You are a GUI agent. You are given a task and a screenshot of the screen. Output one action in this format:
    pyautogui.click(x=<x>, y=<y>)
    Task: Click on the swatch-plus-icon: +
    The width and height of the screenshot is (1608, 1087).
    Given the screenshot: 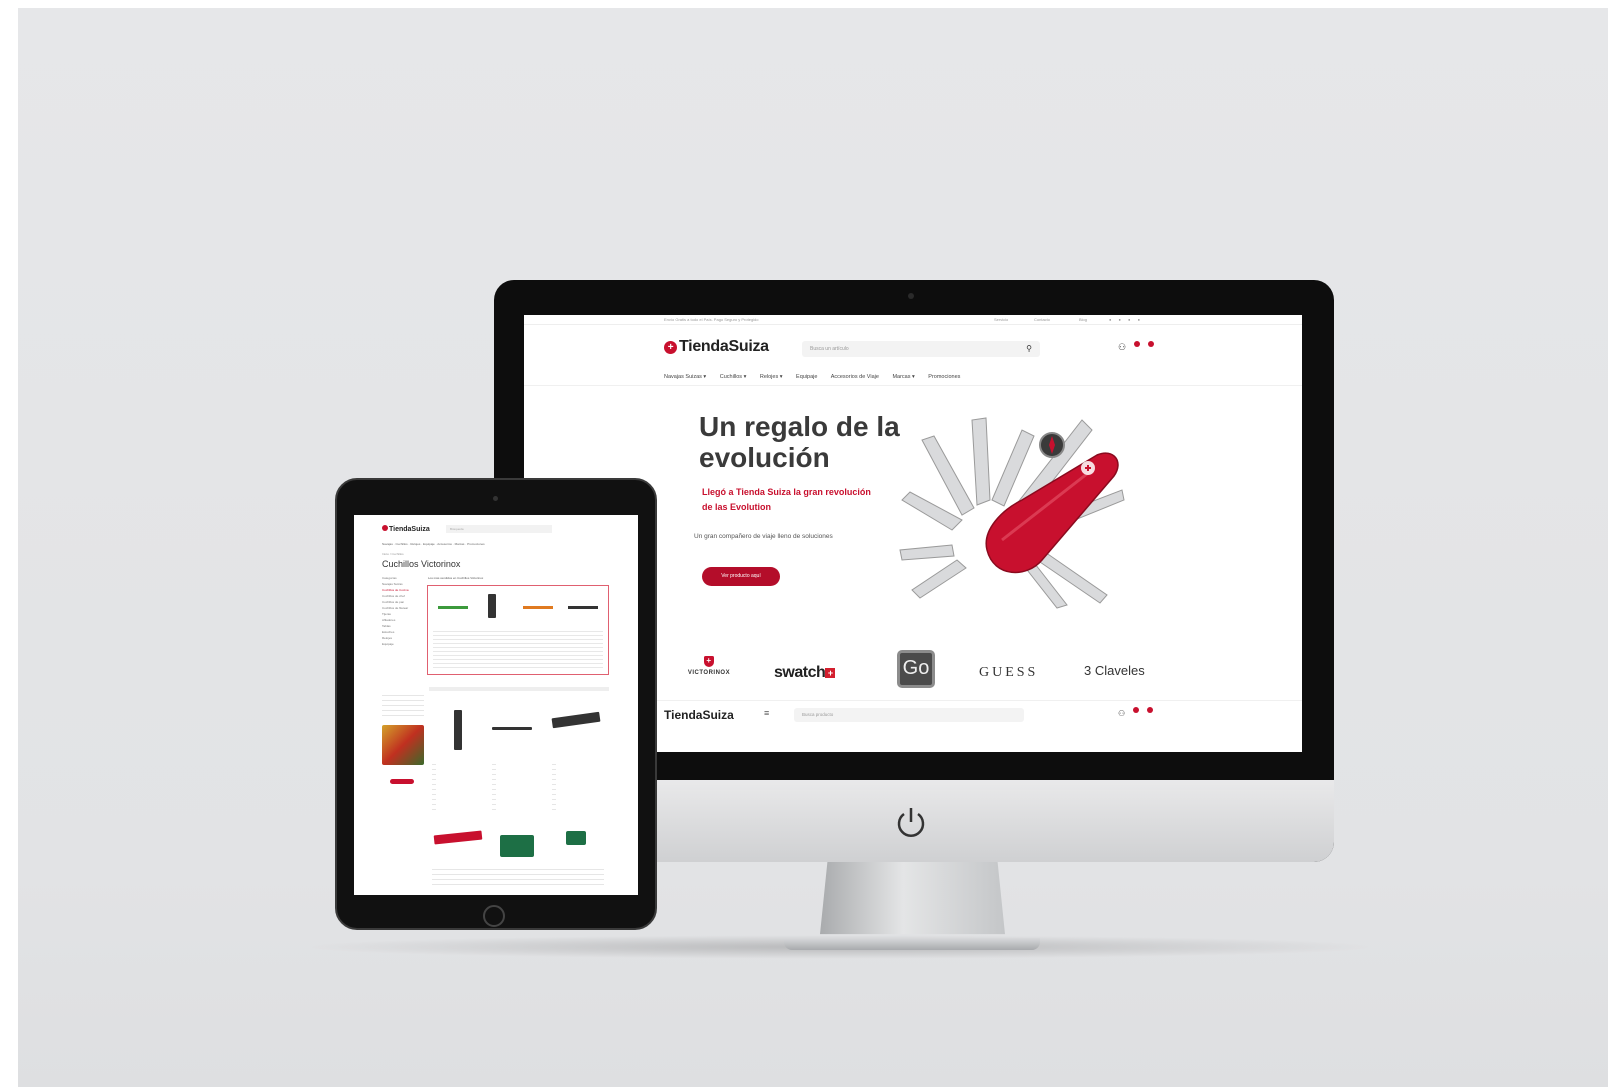 What is the action you would take?
    pyautogui.click(x=830, y=673)
    